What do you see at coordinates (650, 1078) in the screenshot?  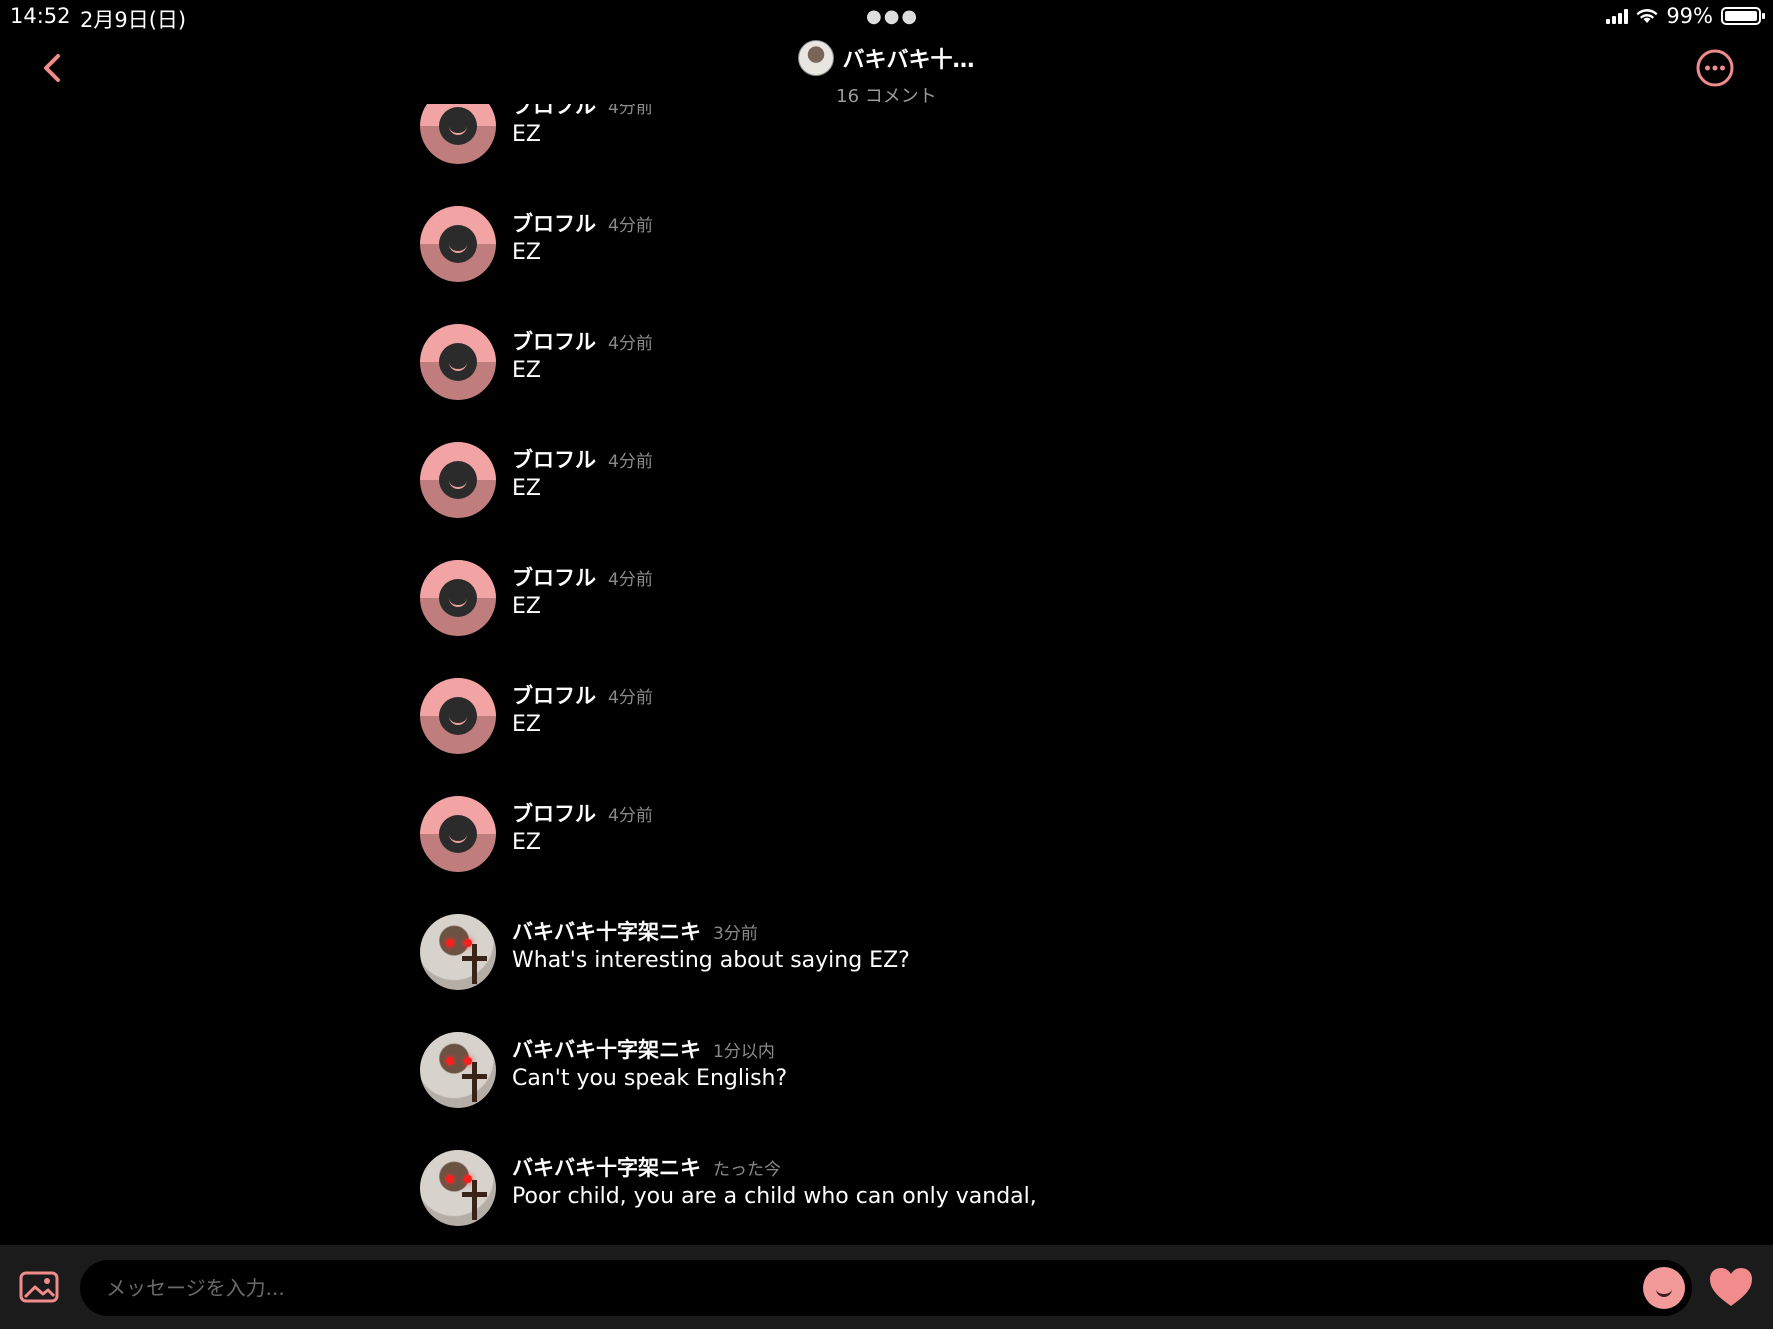 I see `message-text: Can't you speak English?` at bounding box center [650, 1078].